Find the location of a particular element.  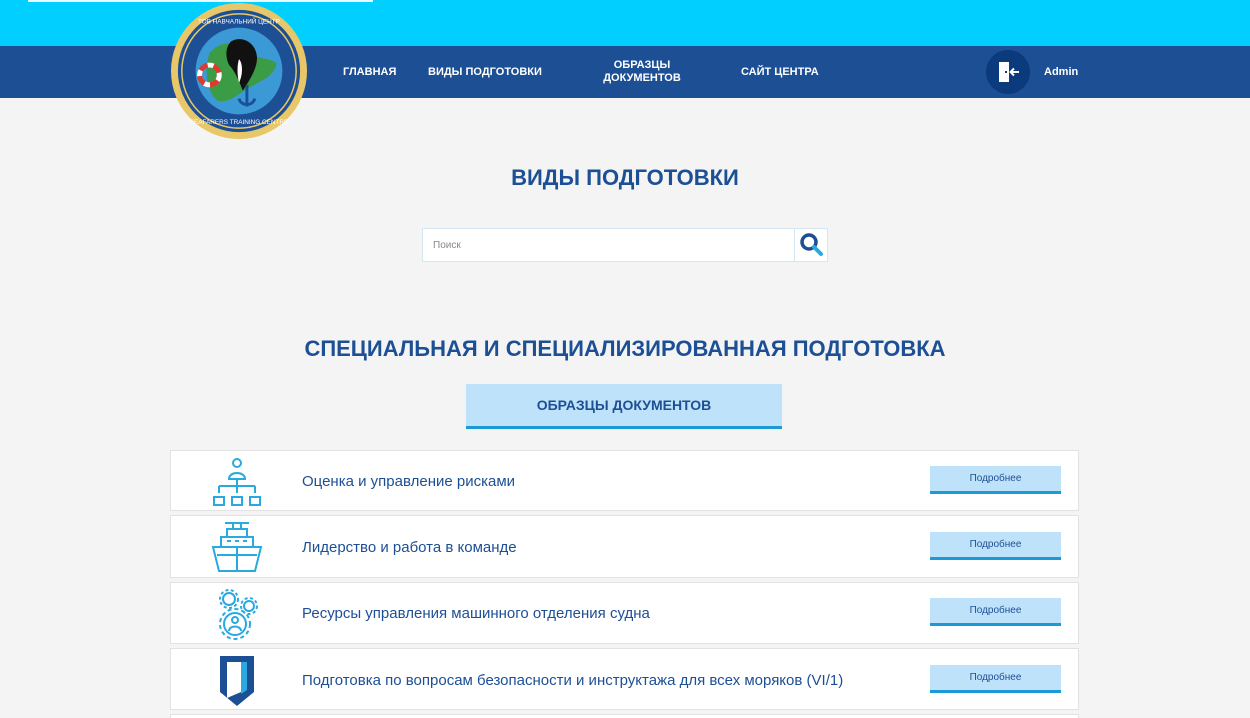

course-title: Лидерство и работа в команде is located at coordinates (409, 547).